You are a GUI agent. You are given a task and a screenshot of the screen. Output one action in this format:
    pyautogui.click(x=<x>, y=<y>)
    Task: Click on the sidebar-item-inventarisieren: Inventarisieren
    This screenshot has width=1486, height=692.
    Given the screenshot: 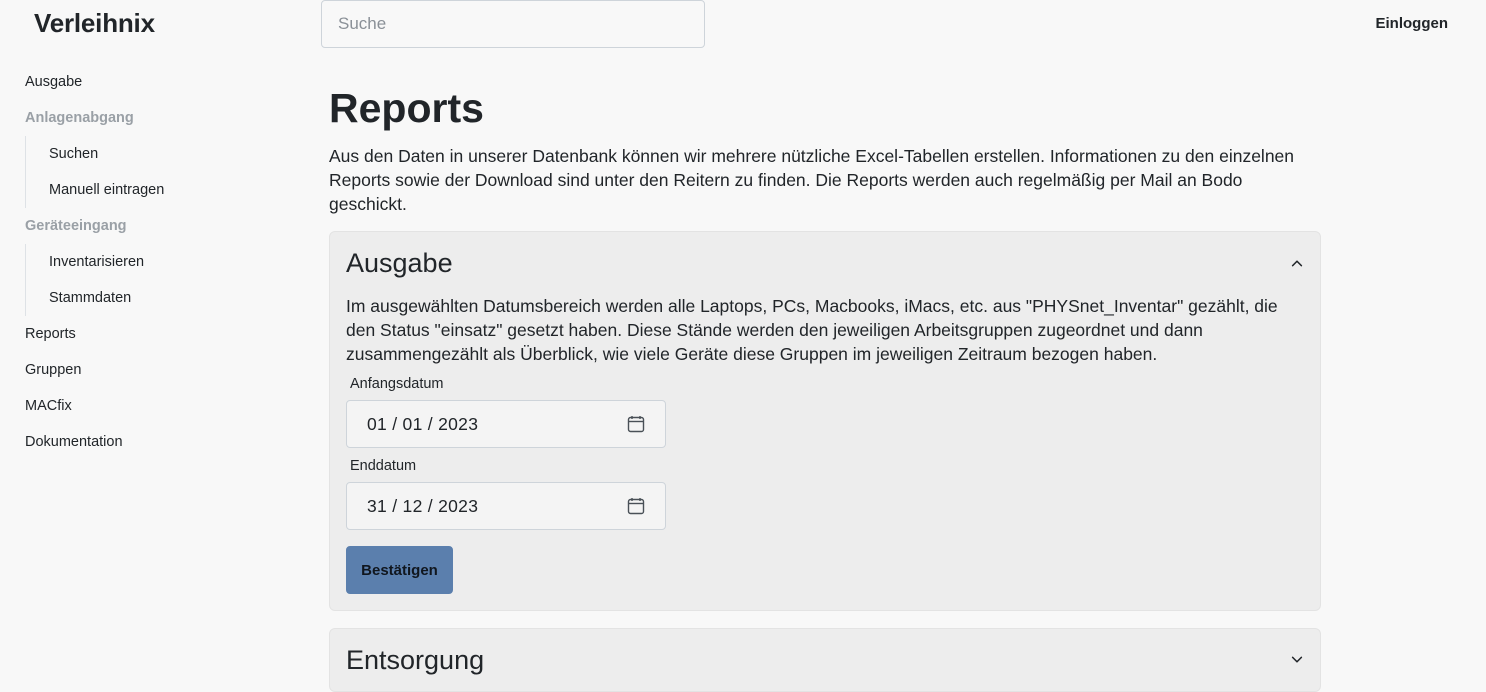 What is the action you would take?
    pyautogui.click(x=162, y=262)
    